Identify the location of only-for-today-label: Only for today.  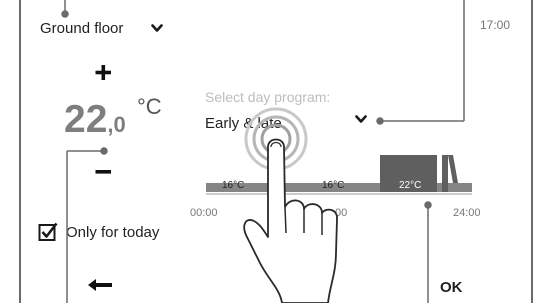
(113, 232).